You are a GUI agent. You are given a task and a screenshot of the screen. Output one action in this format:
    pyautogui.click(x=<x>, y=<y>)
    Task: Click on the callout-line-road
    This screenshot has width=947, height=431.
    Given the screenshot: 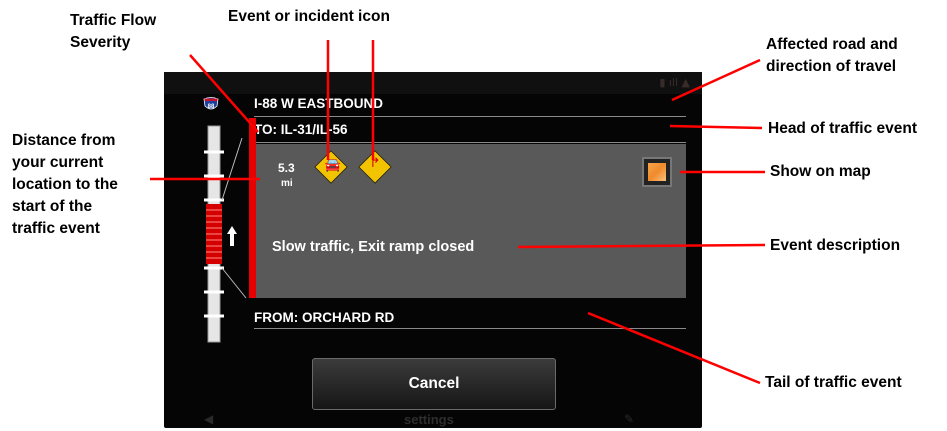 What is the action you would take?
    pyautogui.click(x=716, y=80)
    